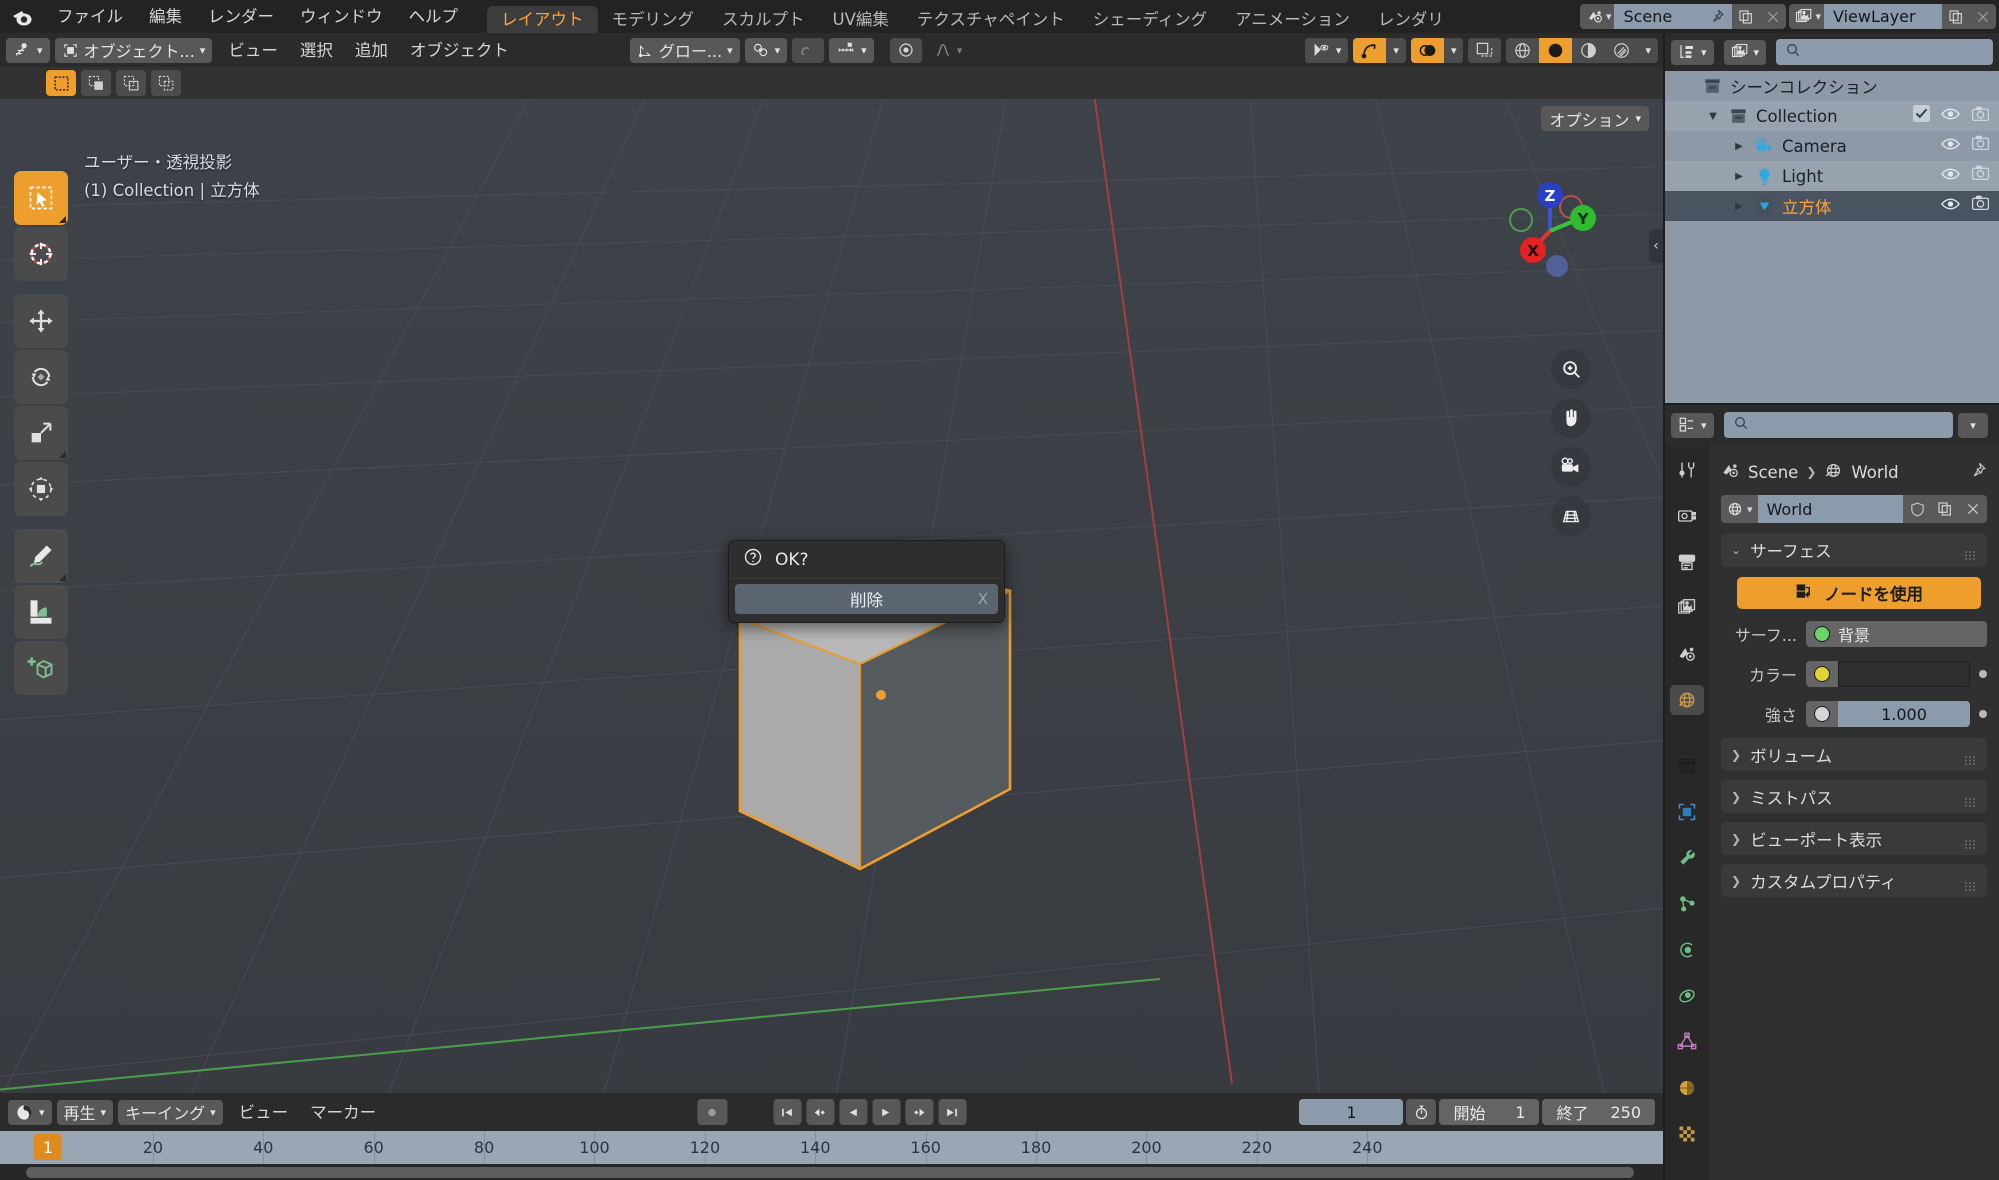 The width and height of the screenshot is (1999, 1180). Describe the element at coordinates (684, 50) in the screenshot. I see `transform-orientation-selector: グロー... ▾` at that location.